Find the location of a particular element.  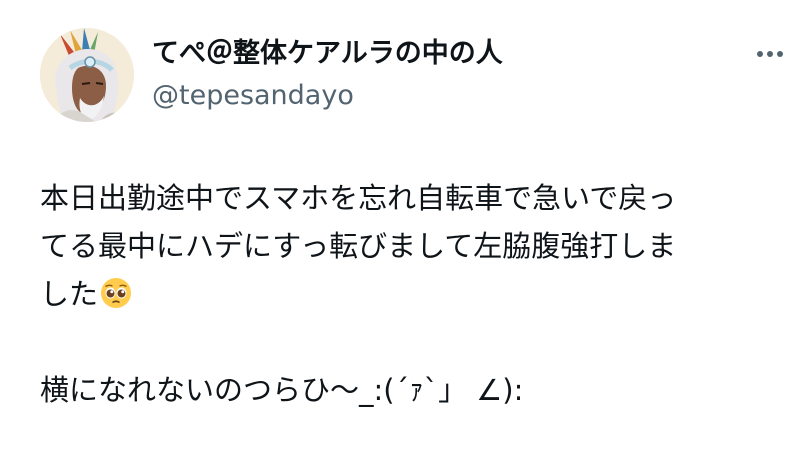

avatar-illustration-icon is located at coordinates (87, 75).